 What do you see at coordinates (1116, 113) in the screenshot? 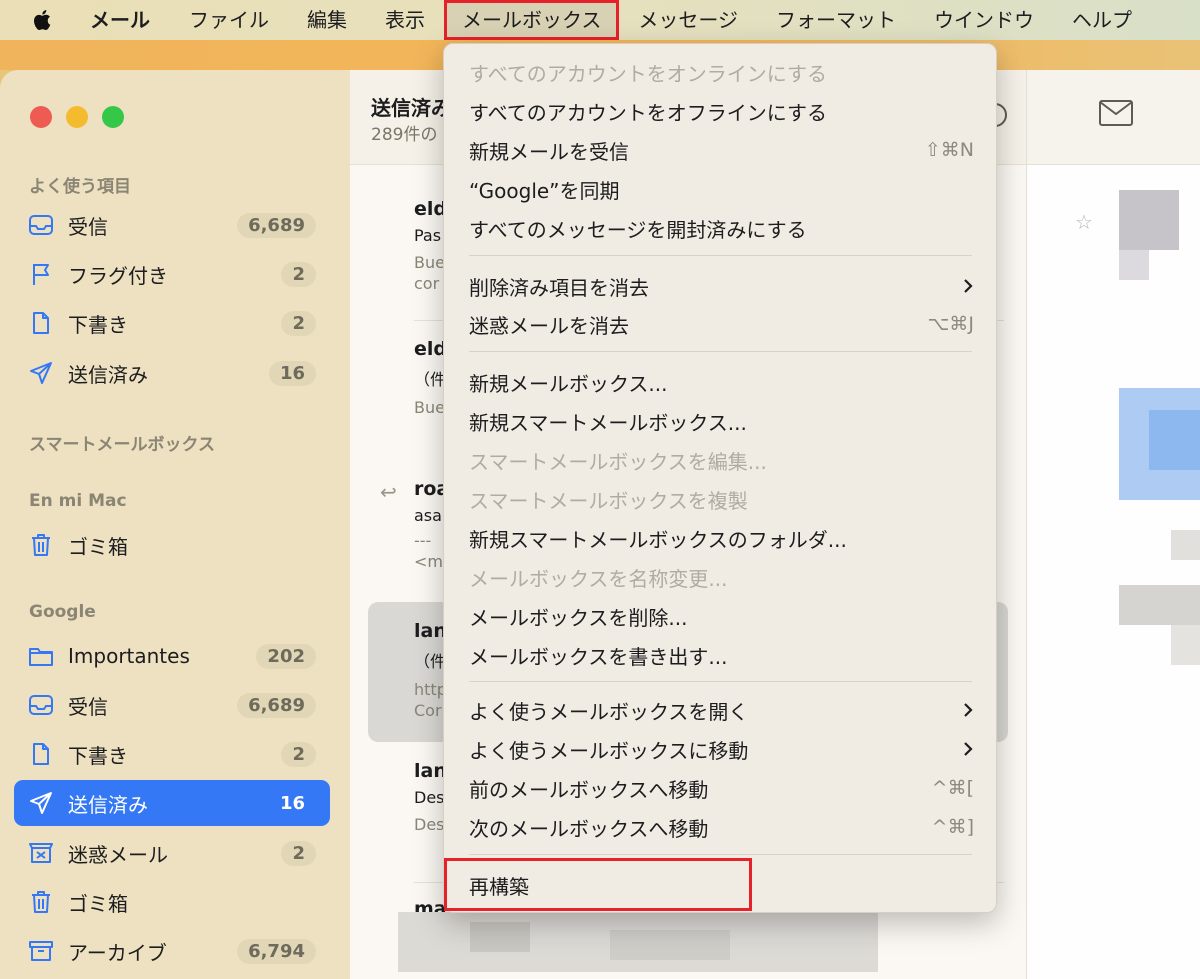
I see `envelope-icon` at bounding box center [1116, 113].